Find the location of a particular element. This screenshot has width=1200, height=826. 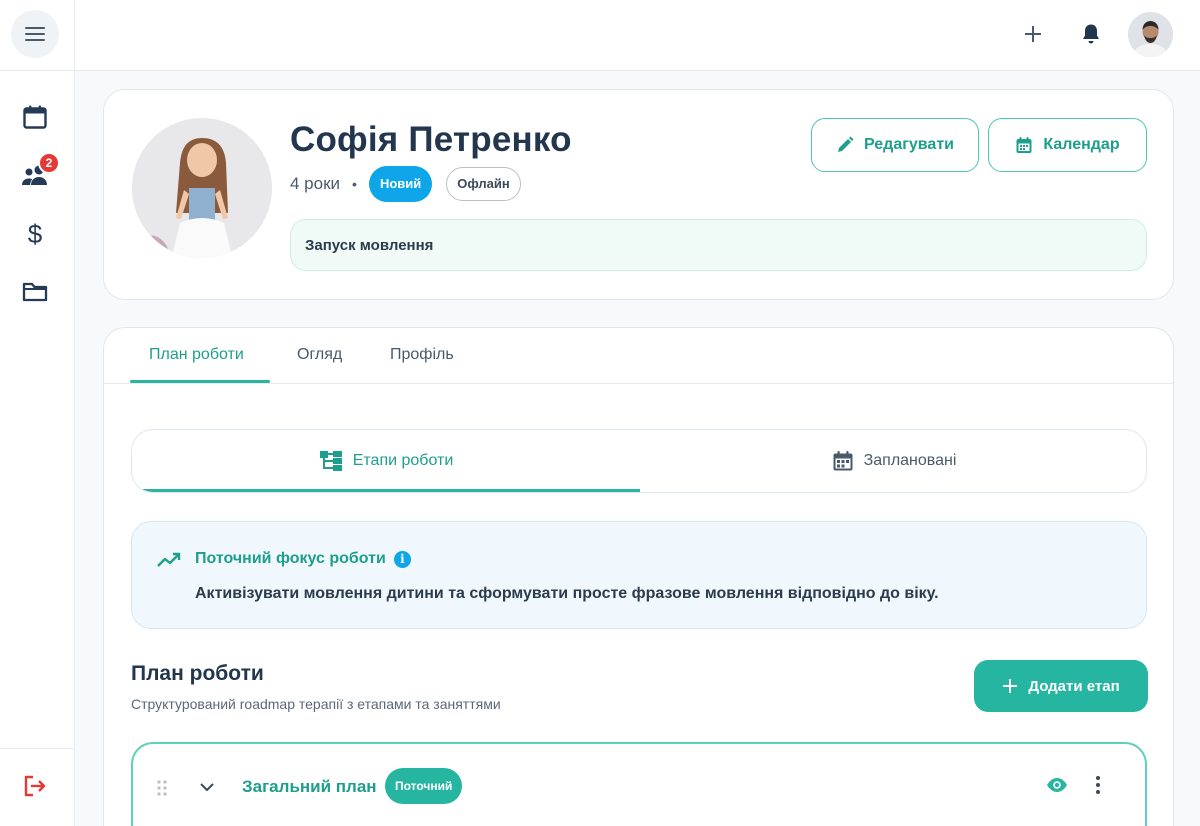

notifications-badge: 2 is located at coordinates (49, 163).